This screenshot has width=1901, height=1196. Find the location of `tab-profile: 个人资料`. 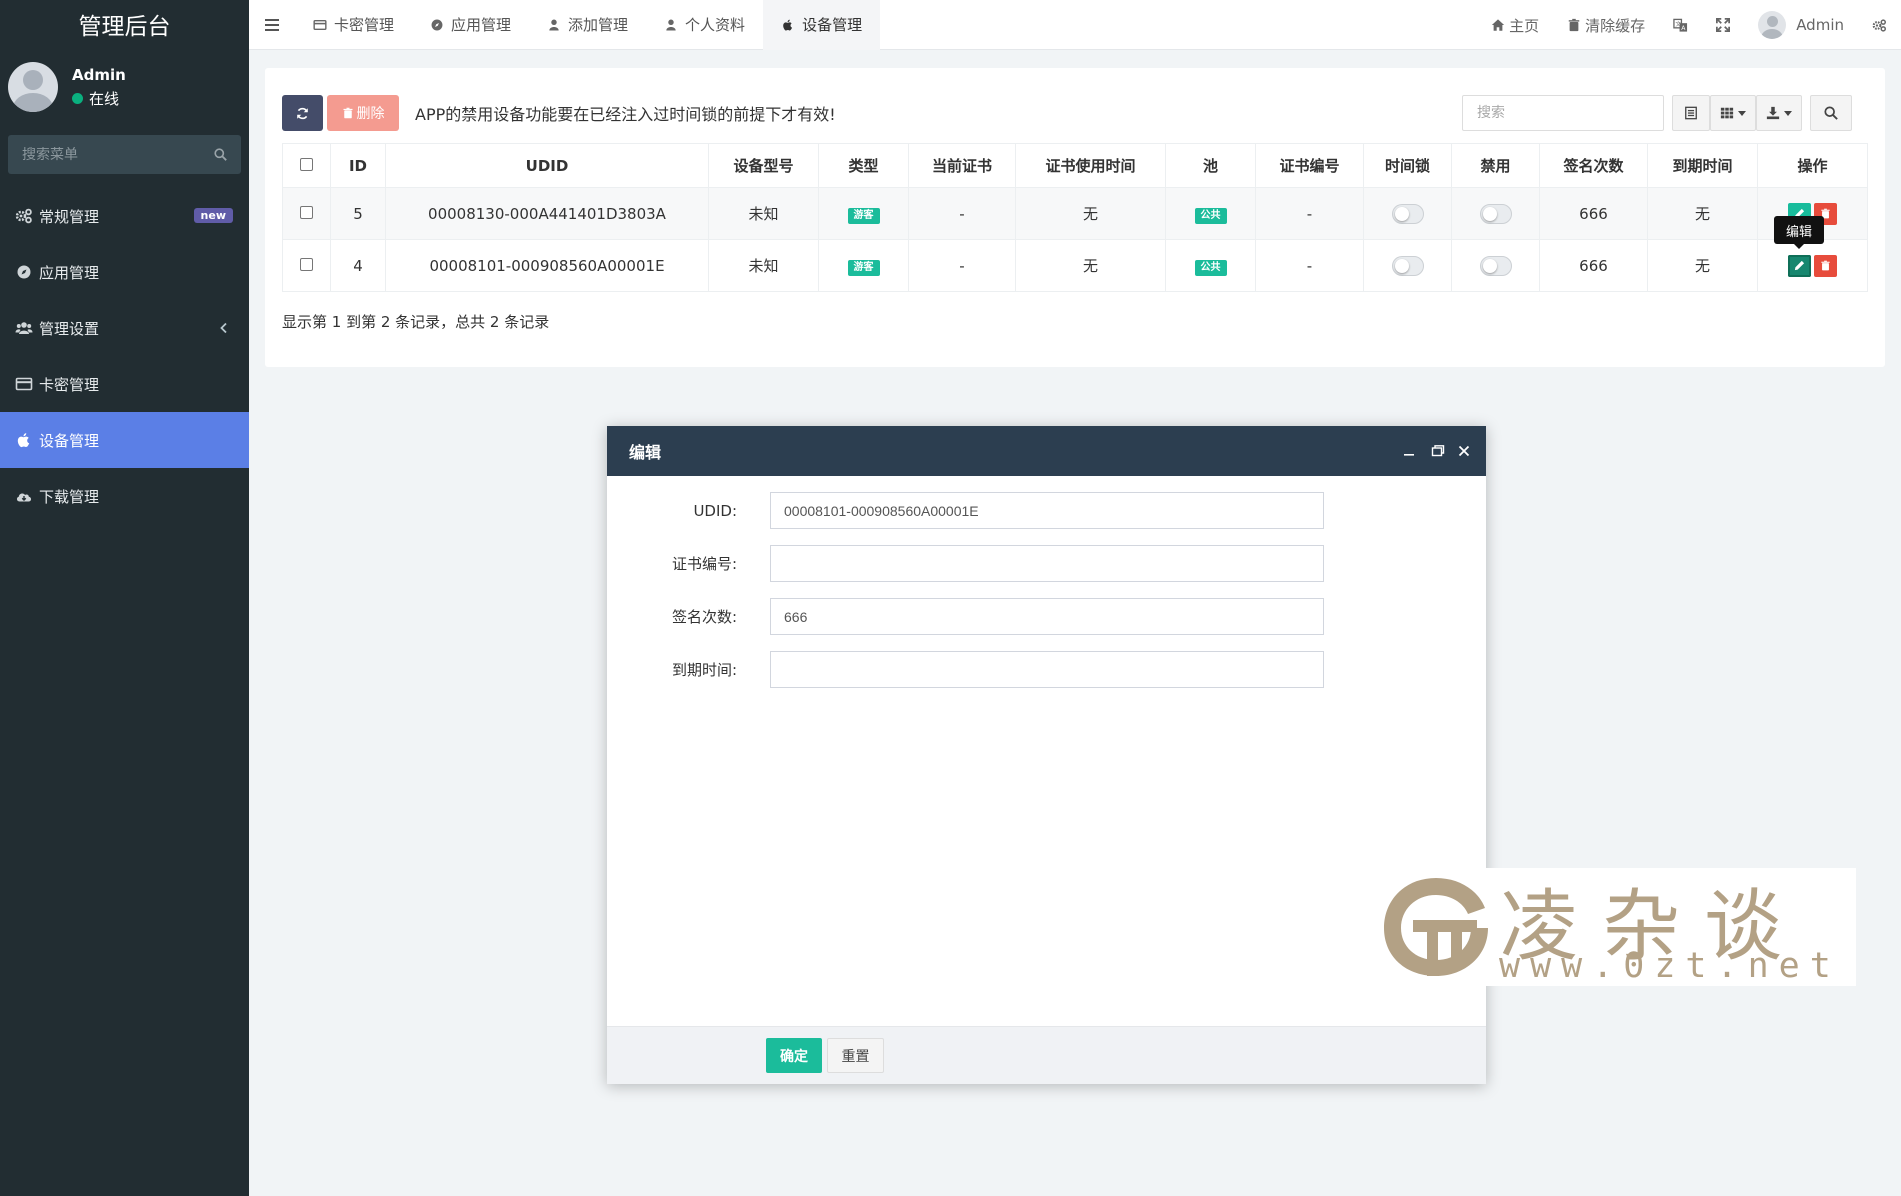

tab-profile: 个人资料 is located at coordinates (704, 25).